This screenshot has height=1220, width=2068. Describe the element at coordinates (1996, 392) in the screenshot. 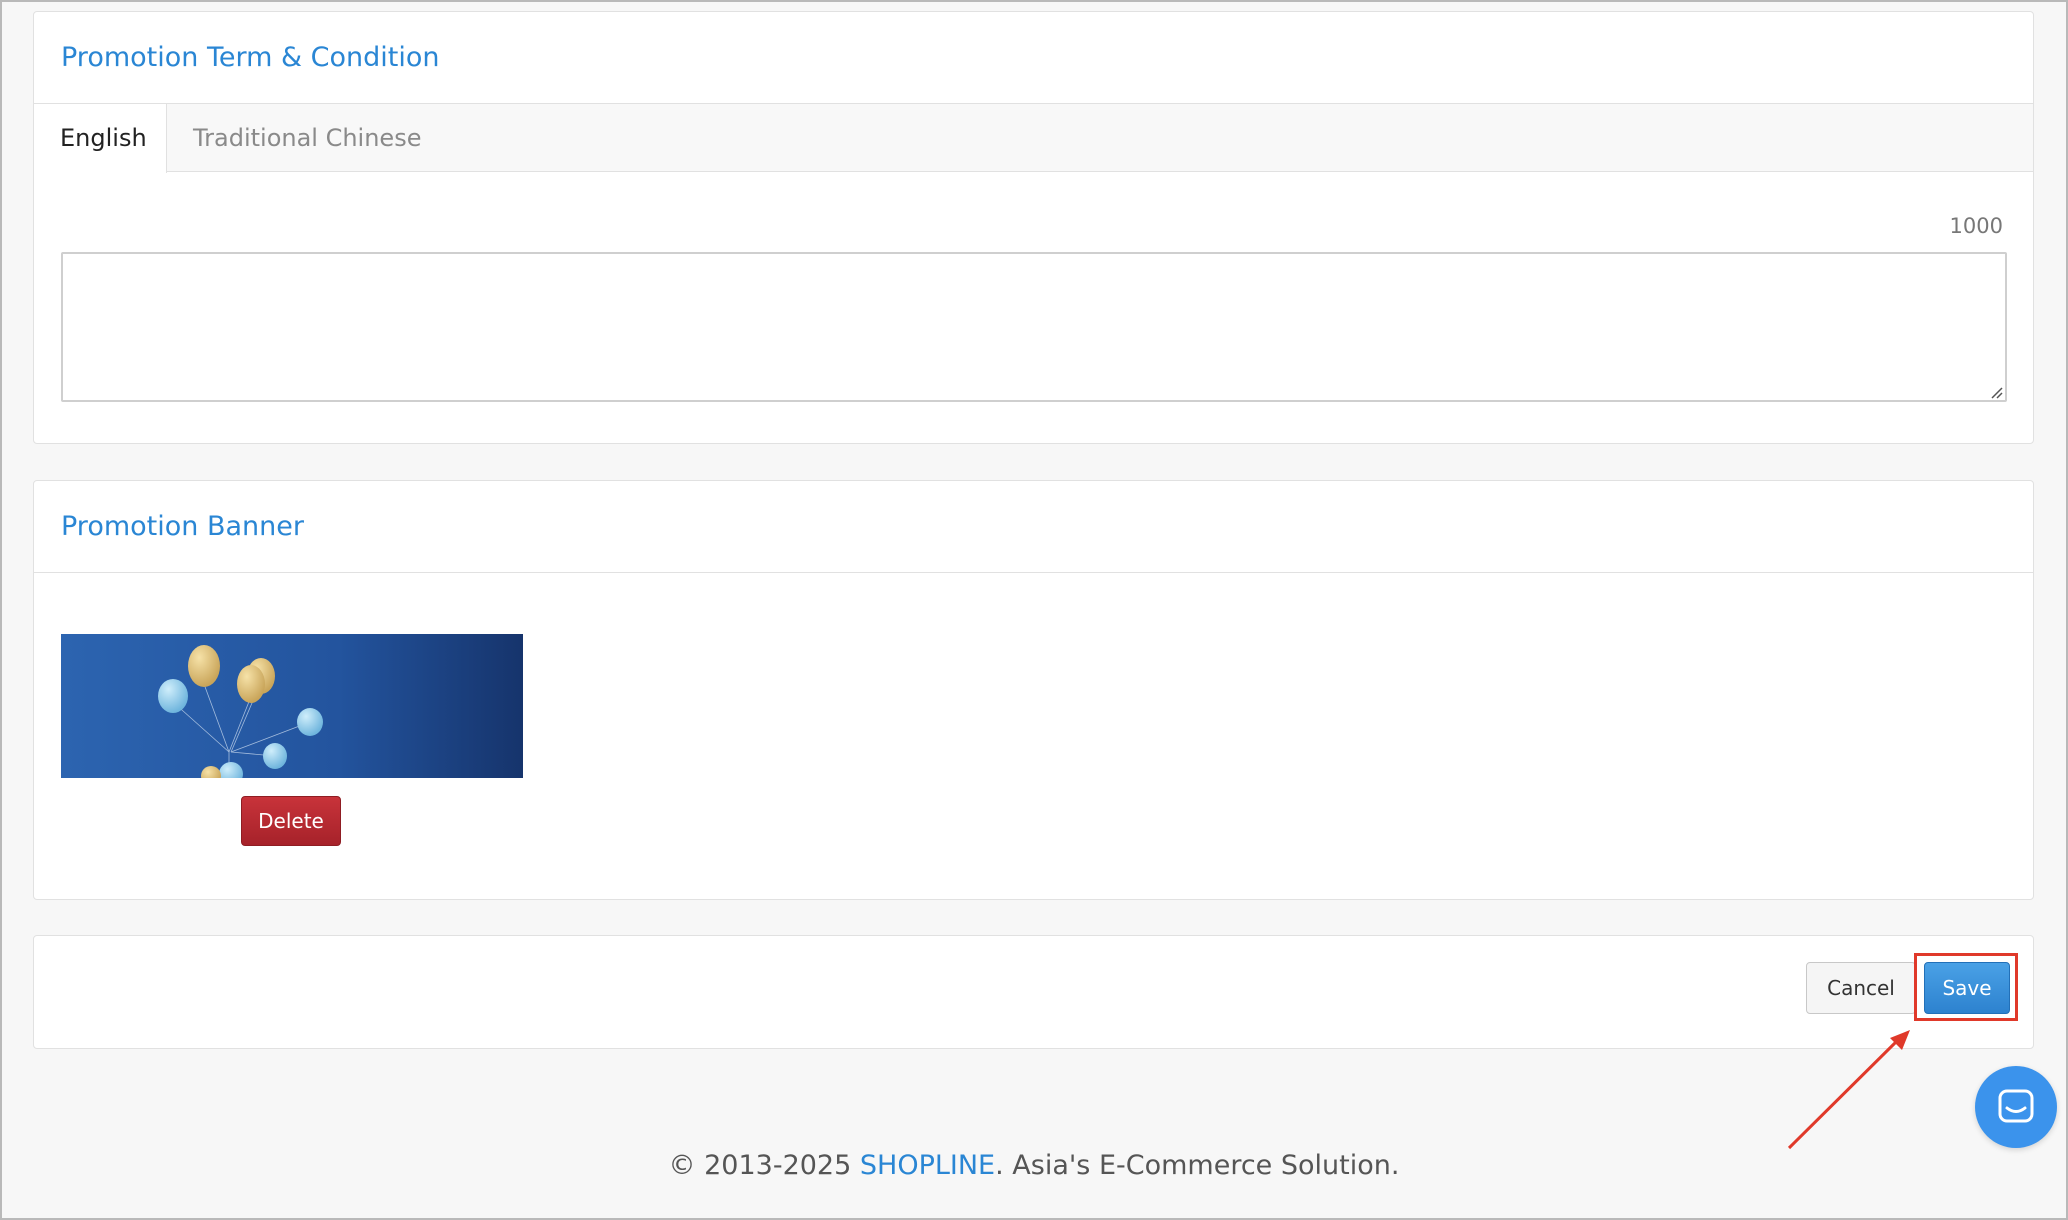

I see `resize-handle-icon` at that location.